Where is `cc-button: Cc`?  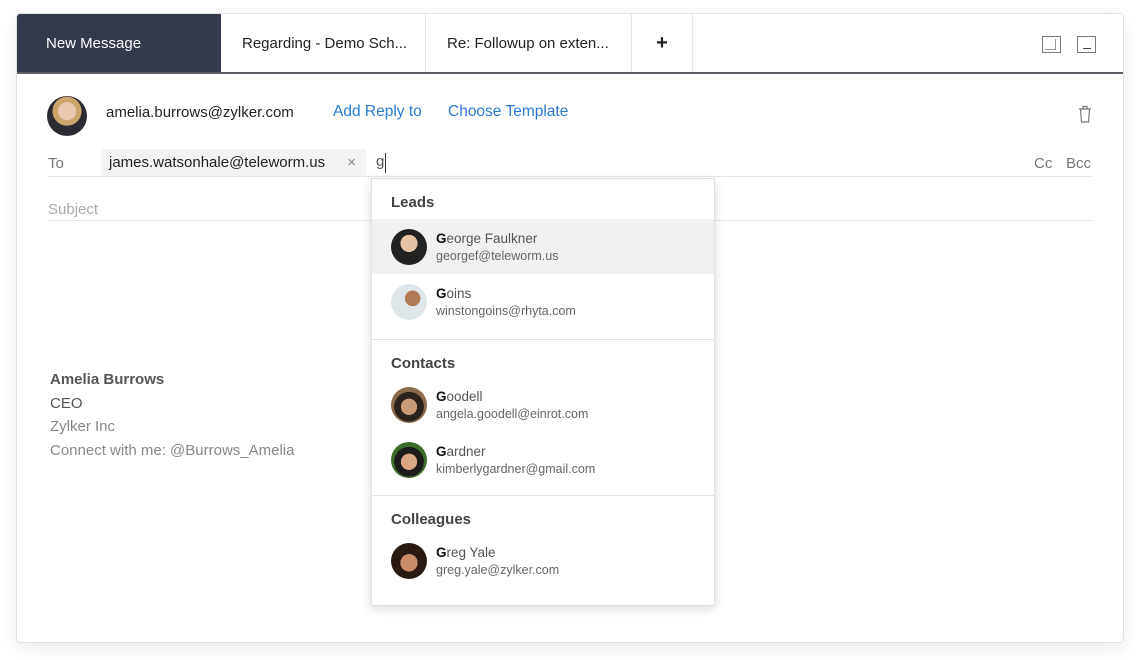
cc-button: Cc is located at coordinates (1043, 163).